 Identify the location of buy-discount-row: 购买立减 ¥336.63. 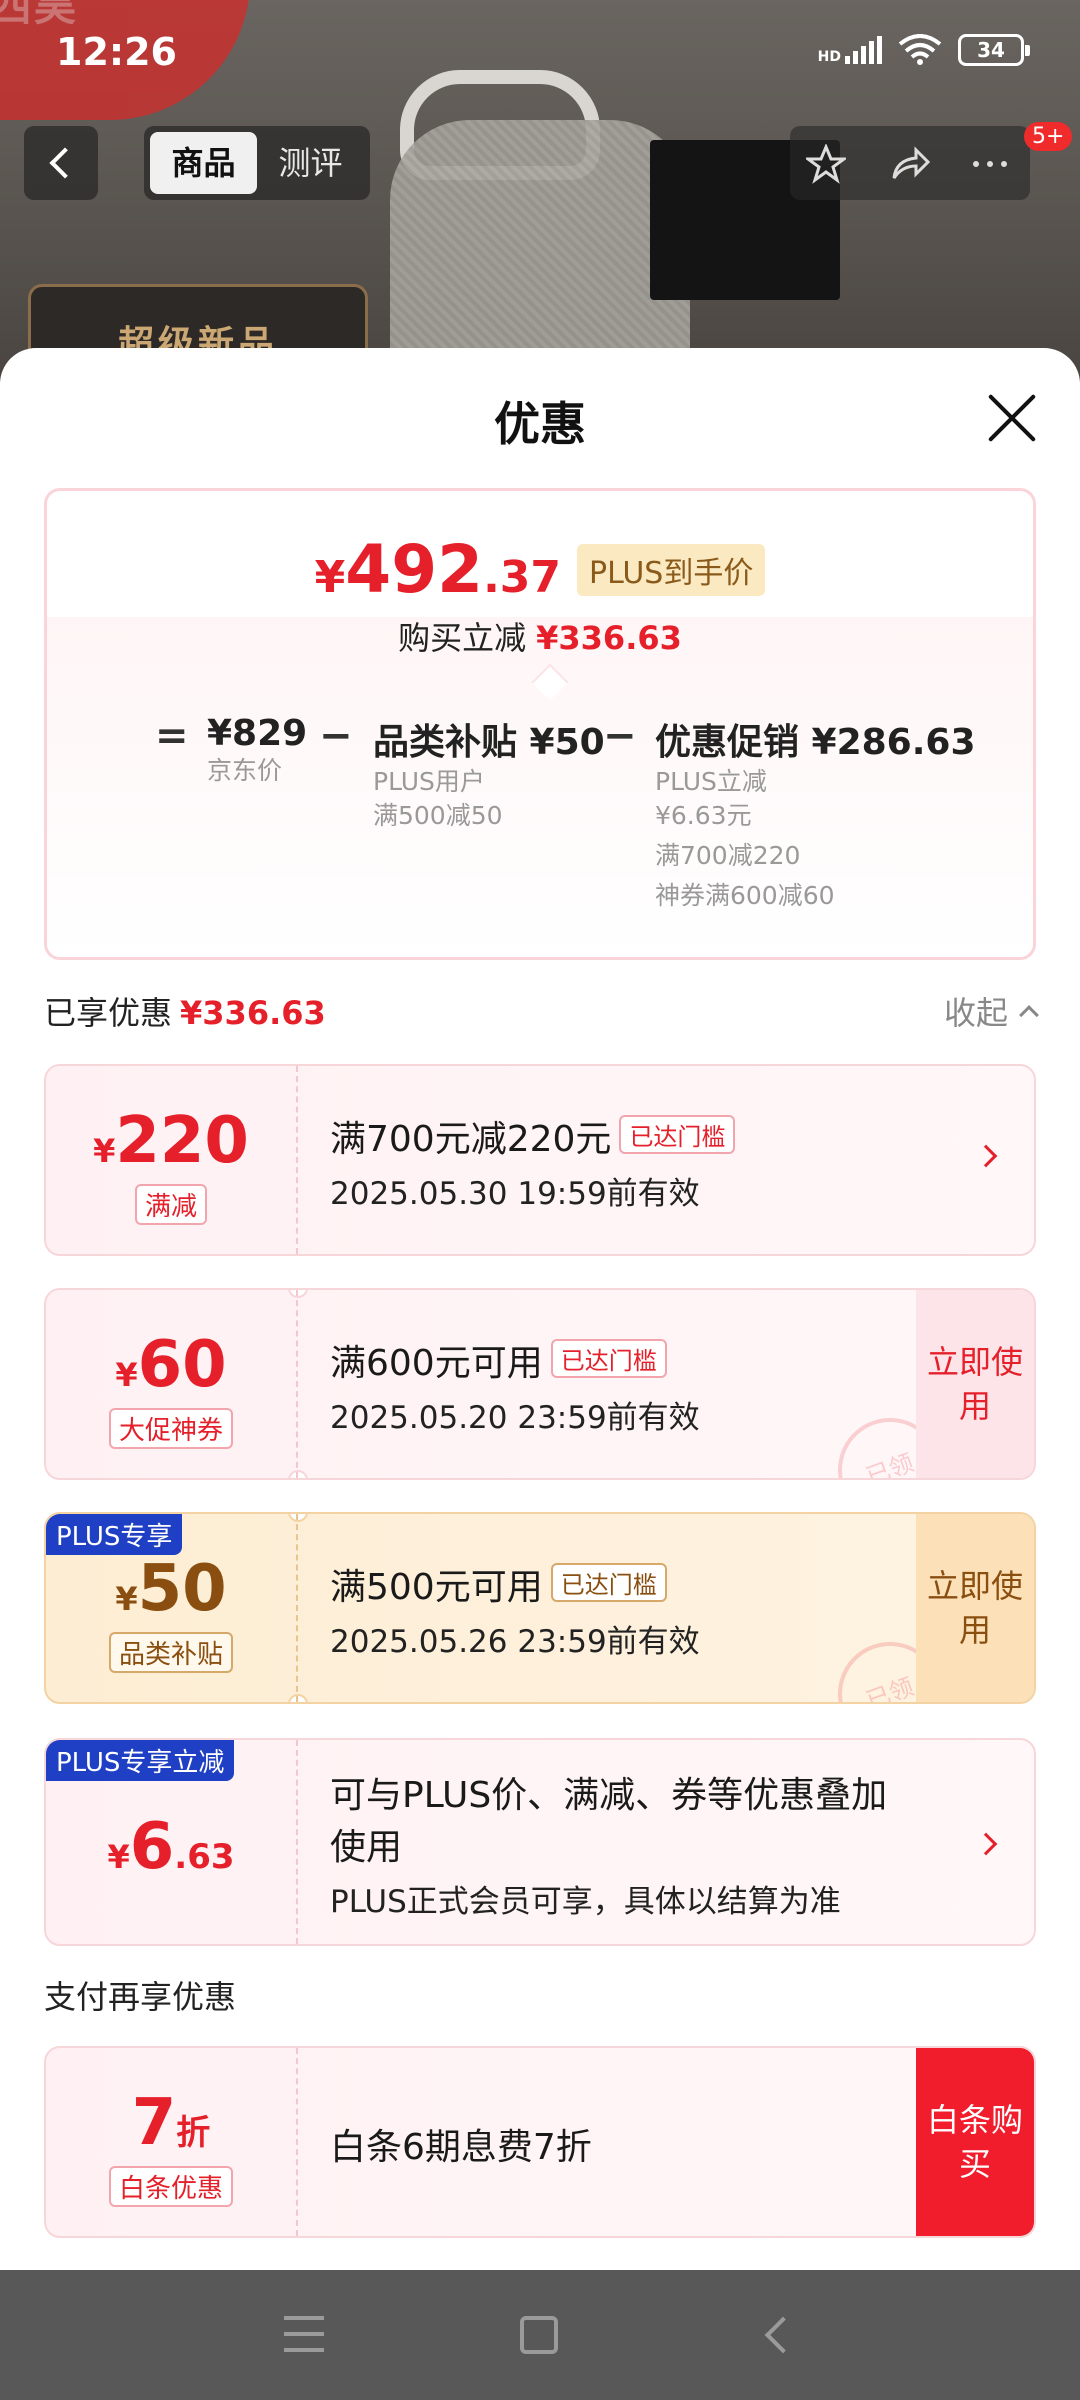
(540, 638).